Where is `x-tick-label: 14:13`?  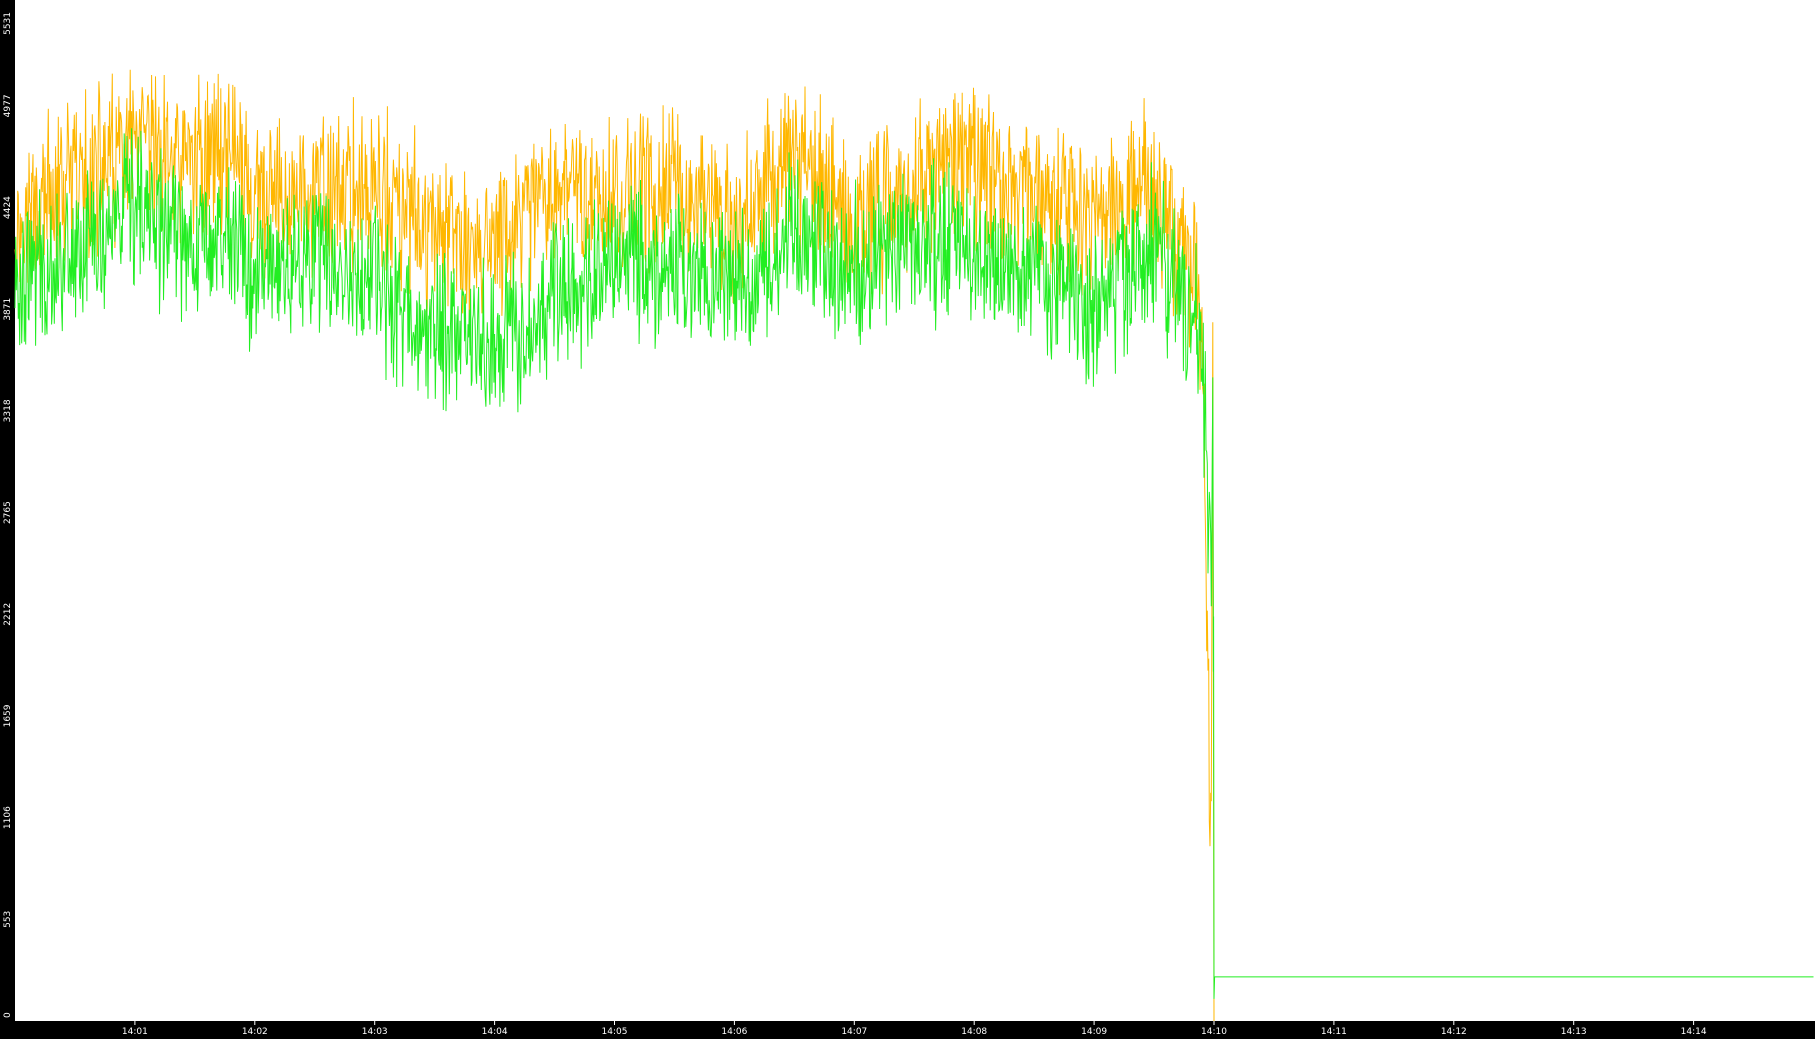 x-tick-label: 14:13 is located at coordinates (1574, 1032).